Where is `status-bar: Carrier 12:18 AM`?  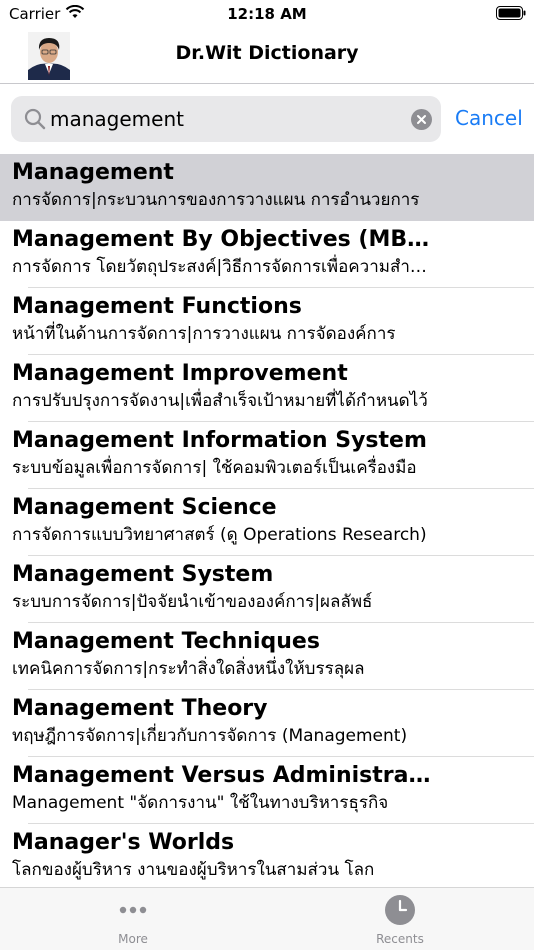
status-bar: Carrier 12:18 AM is located at coordinates (267, 14).